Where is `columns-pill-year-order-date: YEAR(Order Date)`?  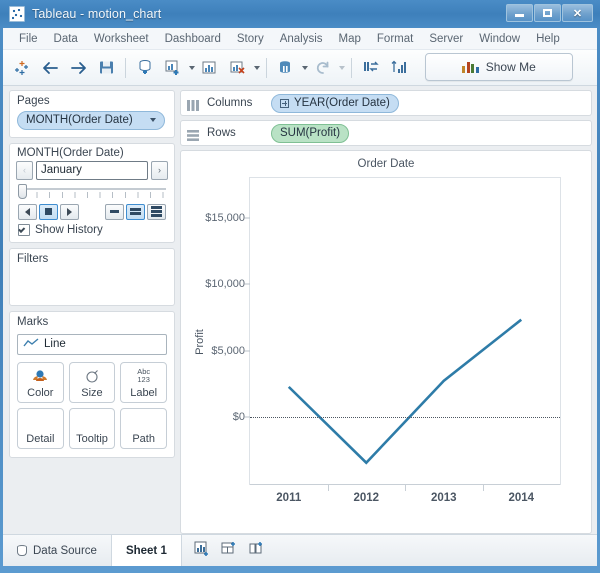
columns-pill-year-order-date: YEAR(Order Date) is located at coordinates (335, 103).